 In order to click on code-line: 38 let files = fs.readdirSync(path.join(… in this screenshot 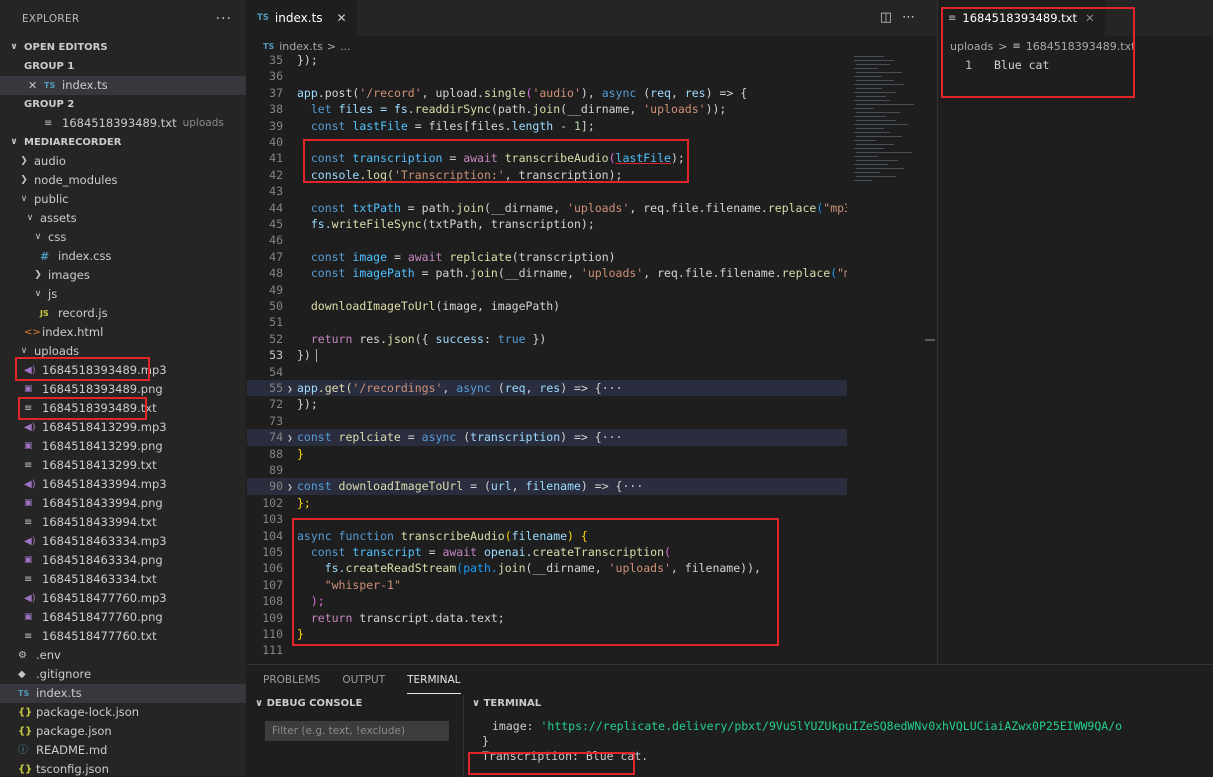, I will do `click(498, 109)`.